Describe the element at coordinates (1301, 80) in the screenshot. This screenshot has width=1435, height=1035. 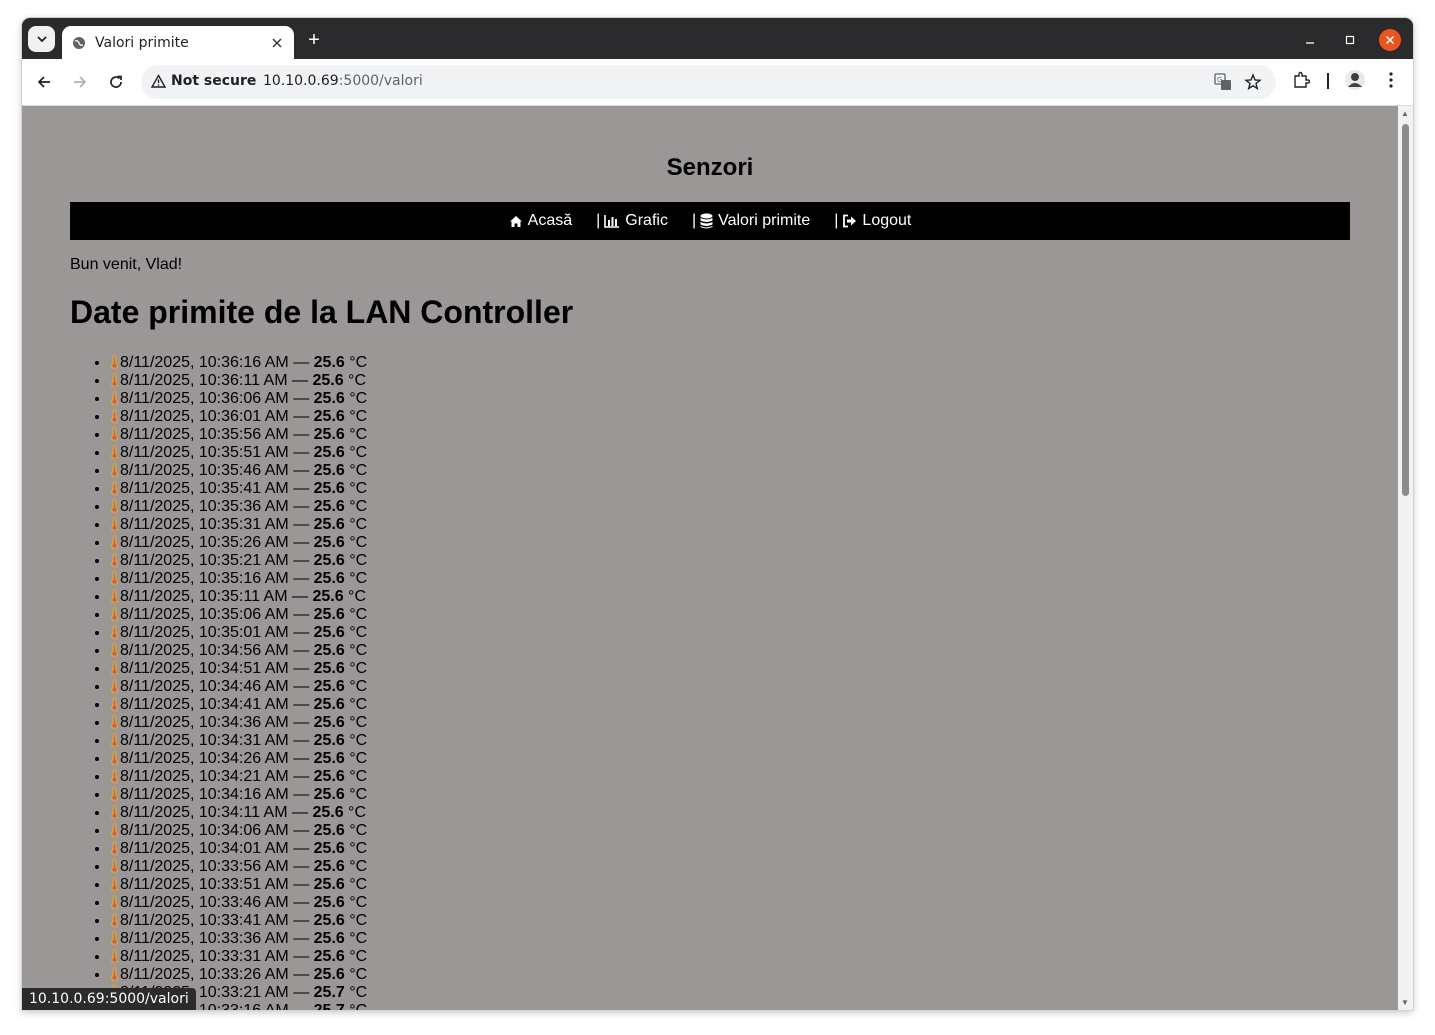
I see `extensions-icon` at that location.